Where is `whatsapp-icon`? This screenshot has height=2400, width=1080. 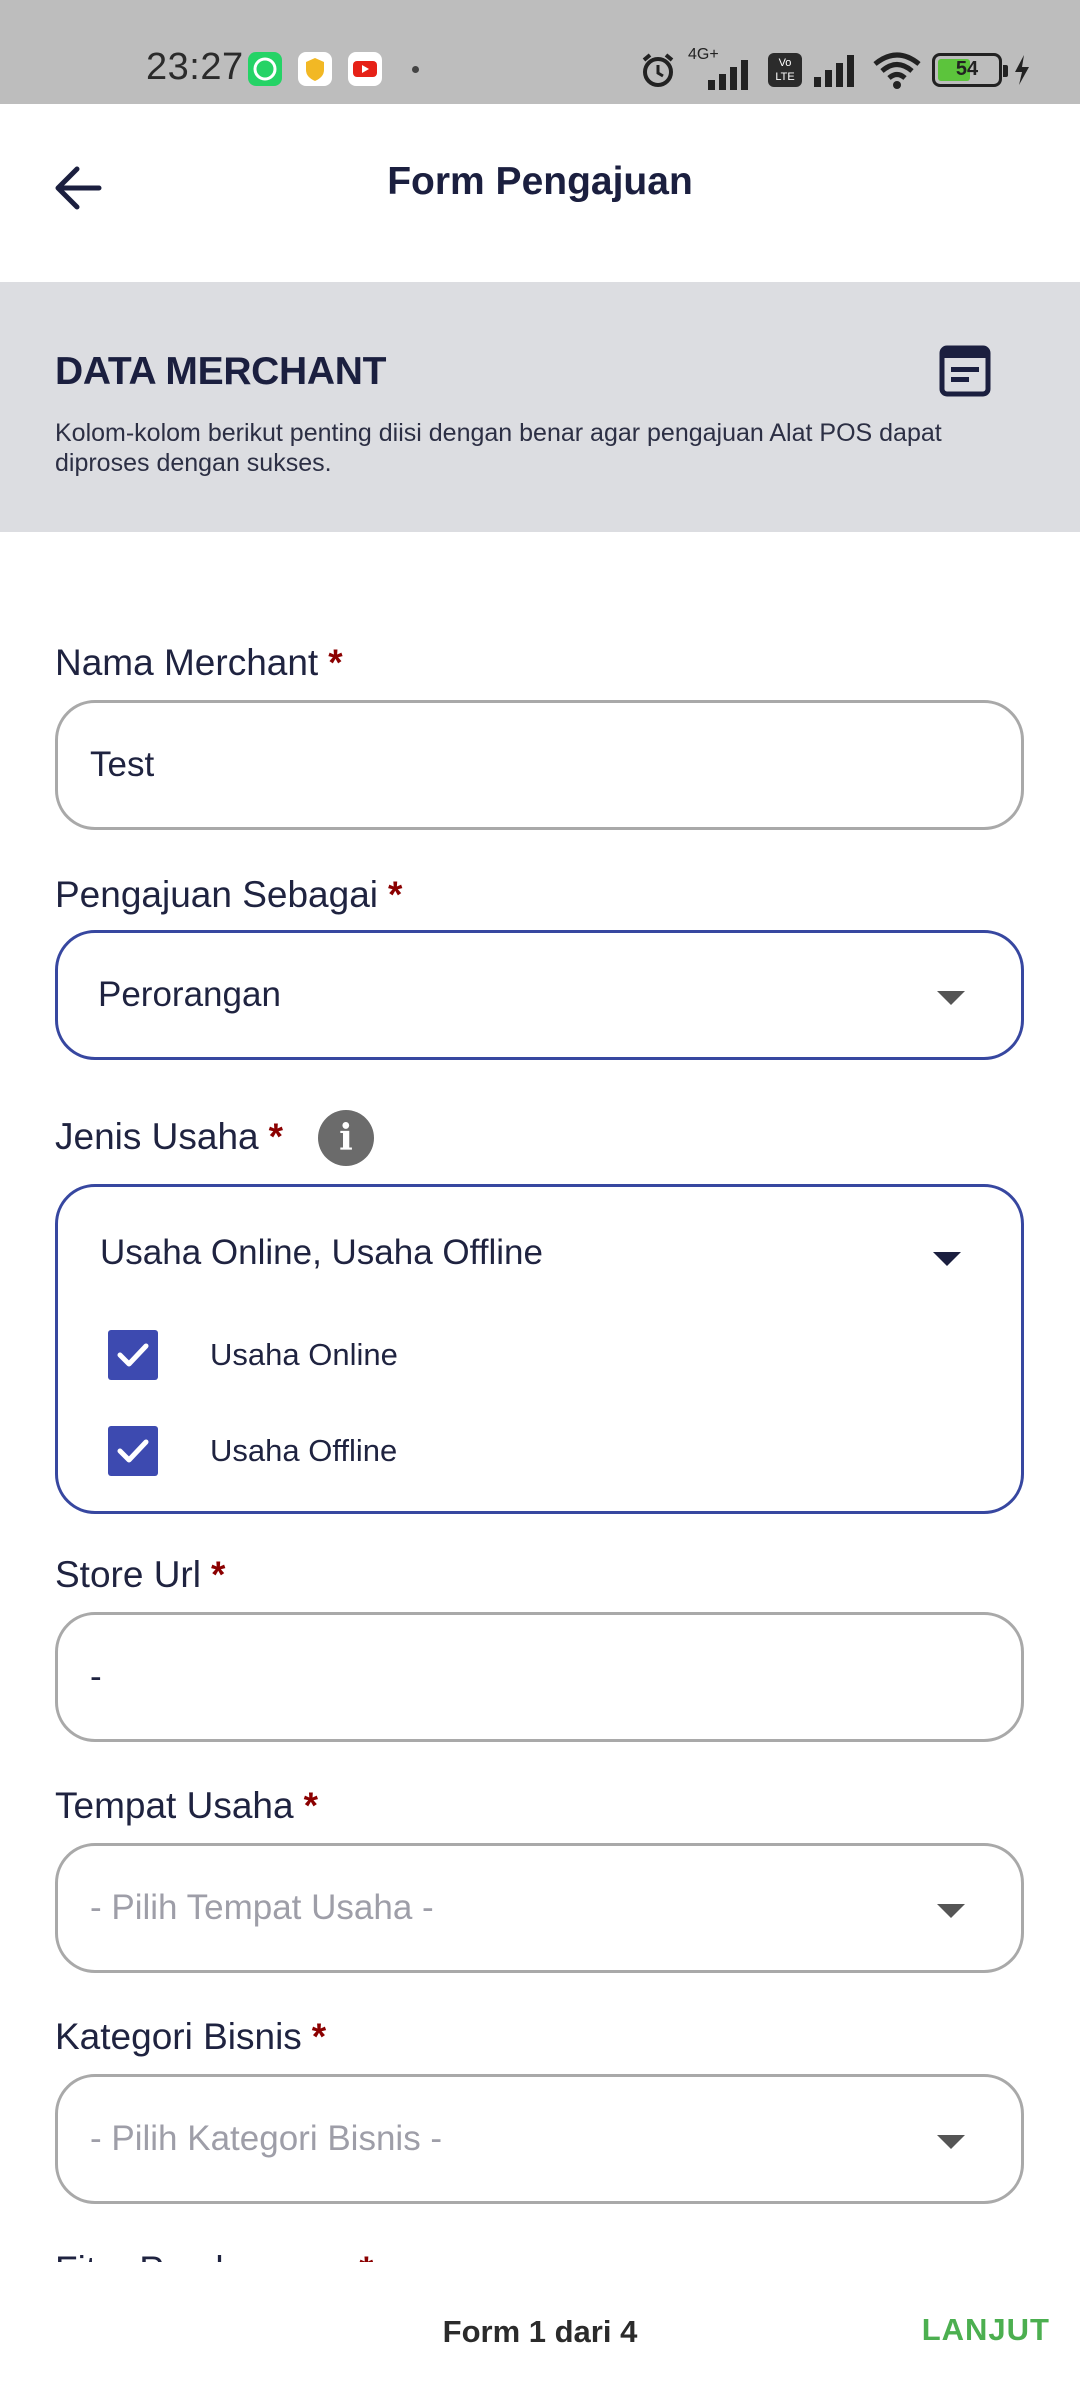
whatsapp-icon is located at coordinates (265, 69).